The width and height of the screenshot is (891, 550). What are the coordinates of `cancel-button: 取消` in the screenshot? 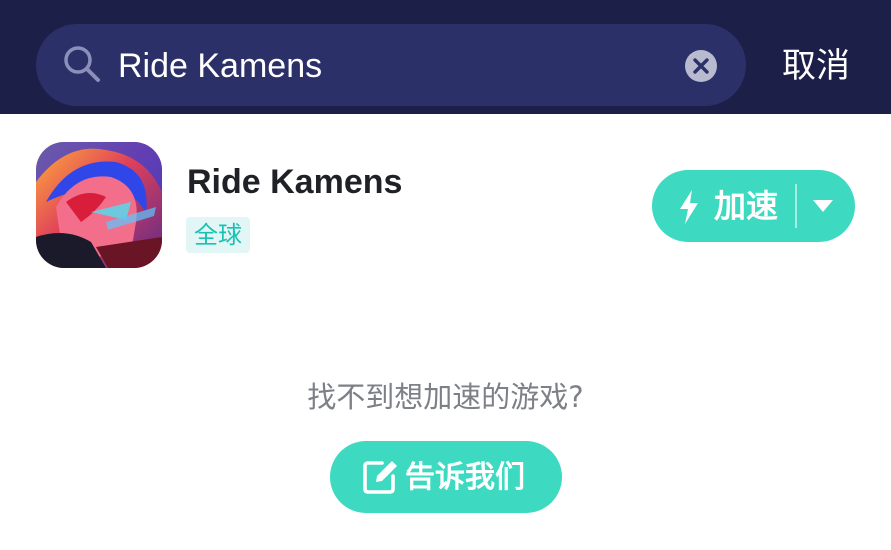 It's located at (816, 66).